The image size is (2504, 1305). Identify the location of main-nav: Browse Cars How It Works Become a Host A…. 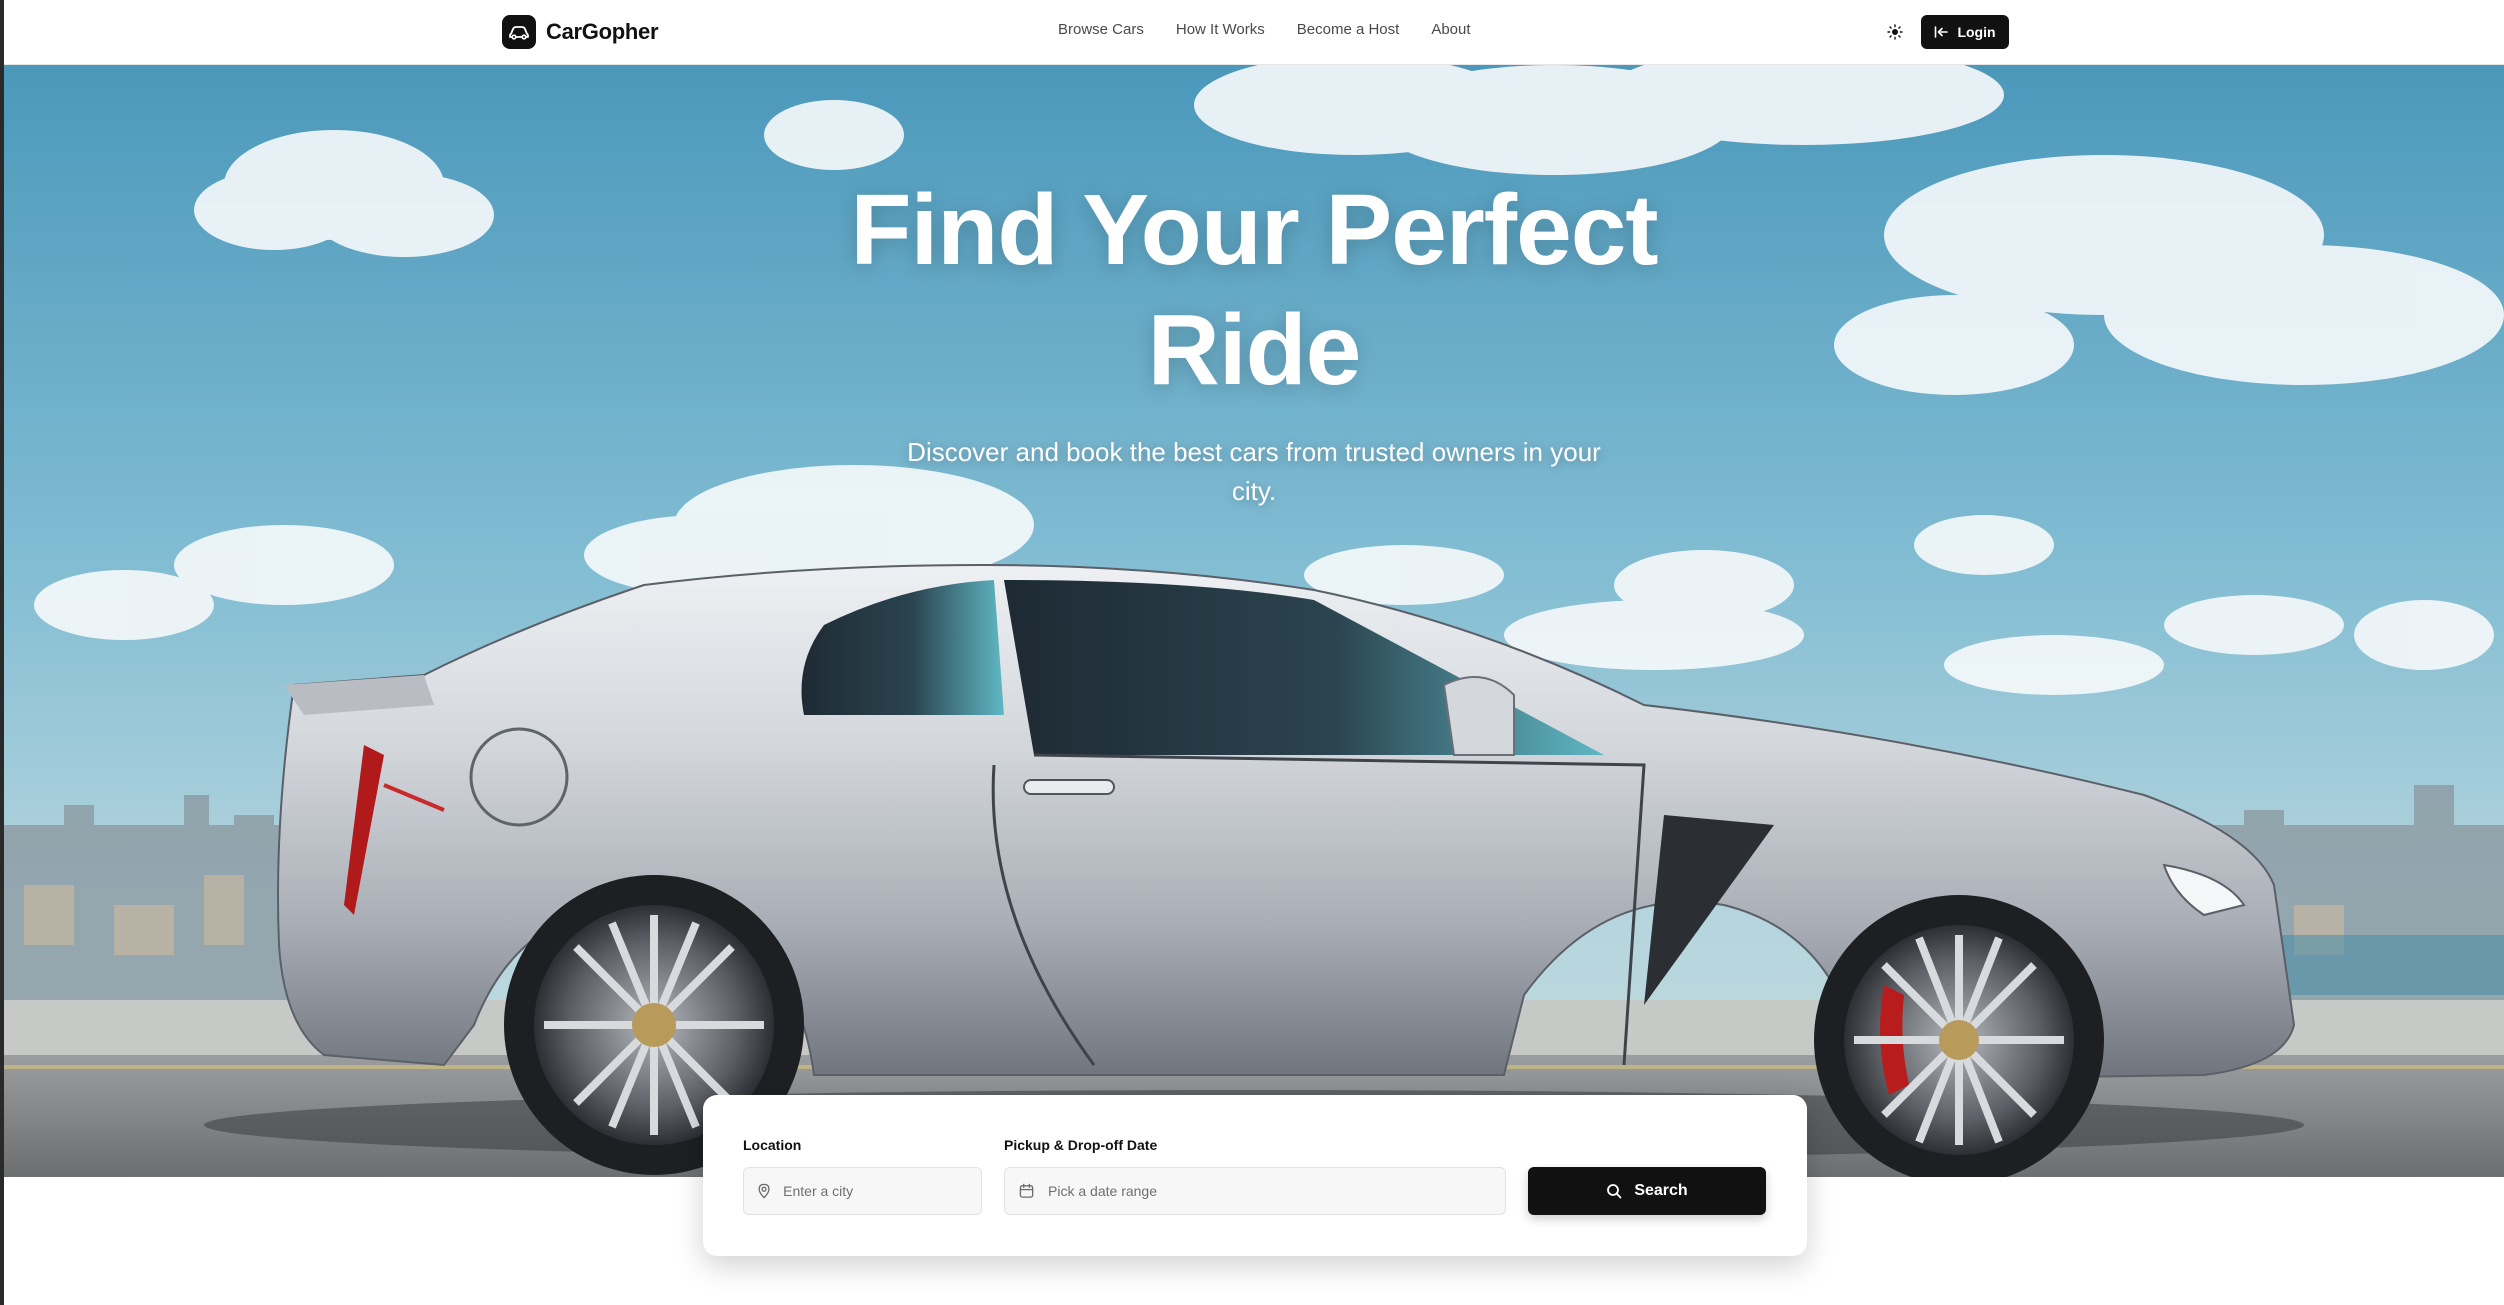
(1264, 29).